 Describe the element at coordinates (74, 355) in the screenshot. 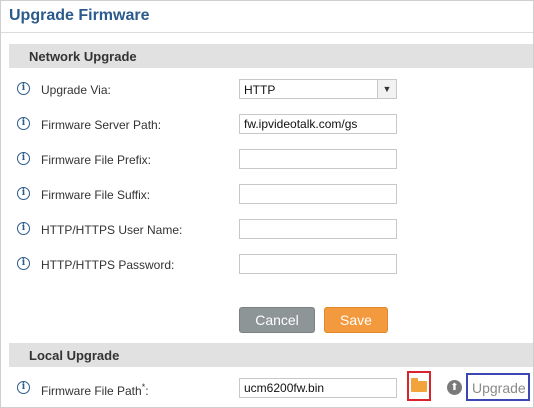

I see `local-upgrade-title: Local Upgrade` at that location.